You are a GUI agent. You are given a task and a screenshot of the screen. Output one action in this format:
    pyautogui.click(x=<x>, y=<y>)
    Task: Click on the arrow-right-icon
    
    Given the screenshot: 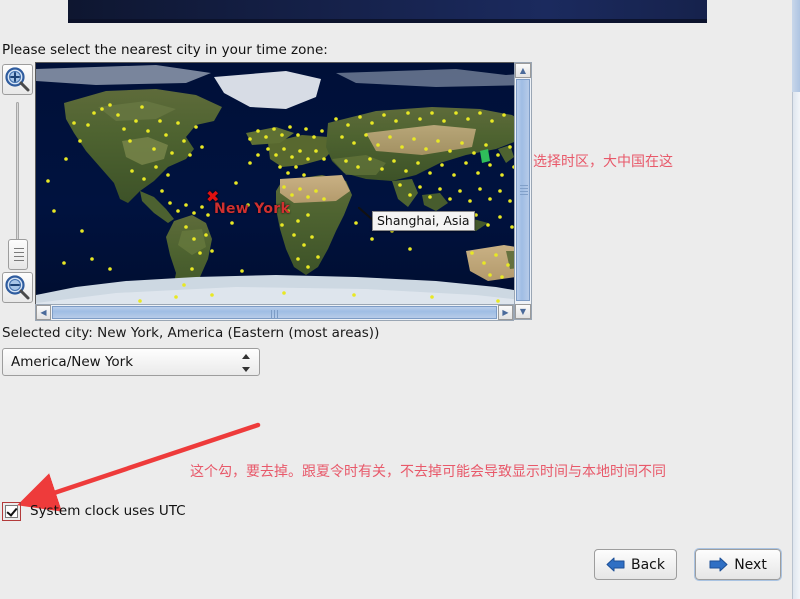 What is the action you would take?
    pyautogui.click(x=718, y=564)
    